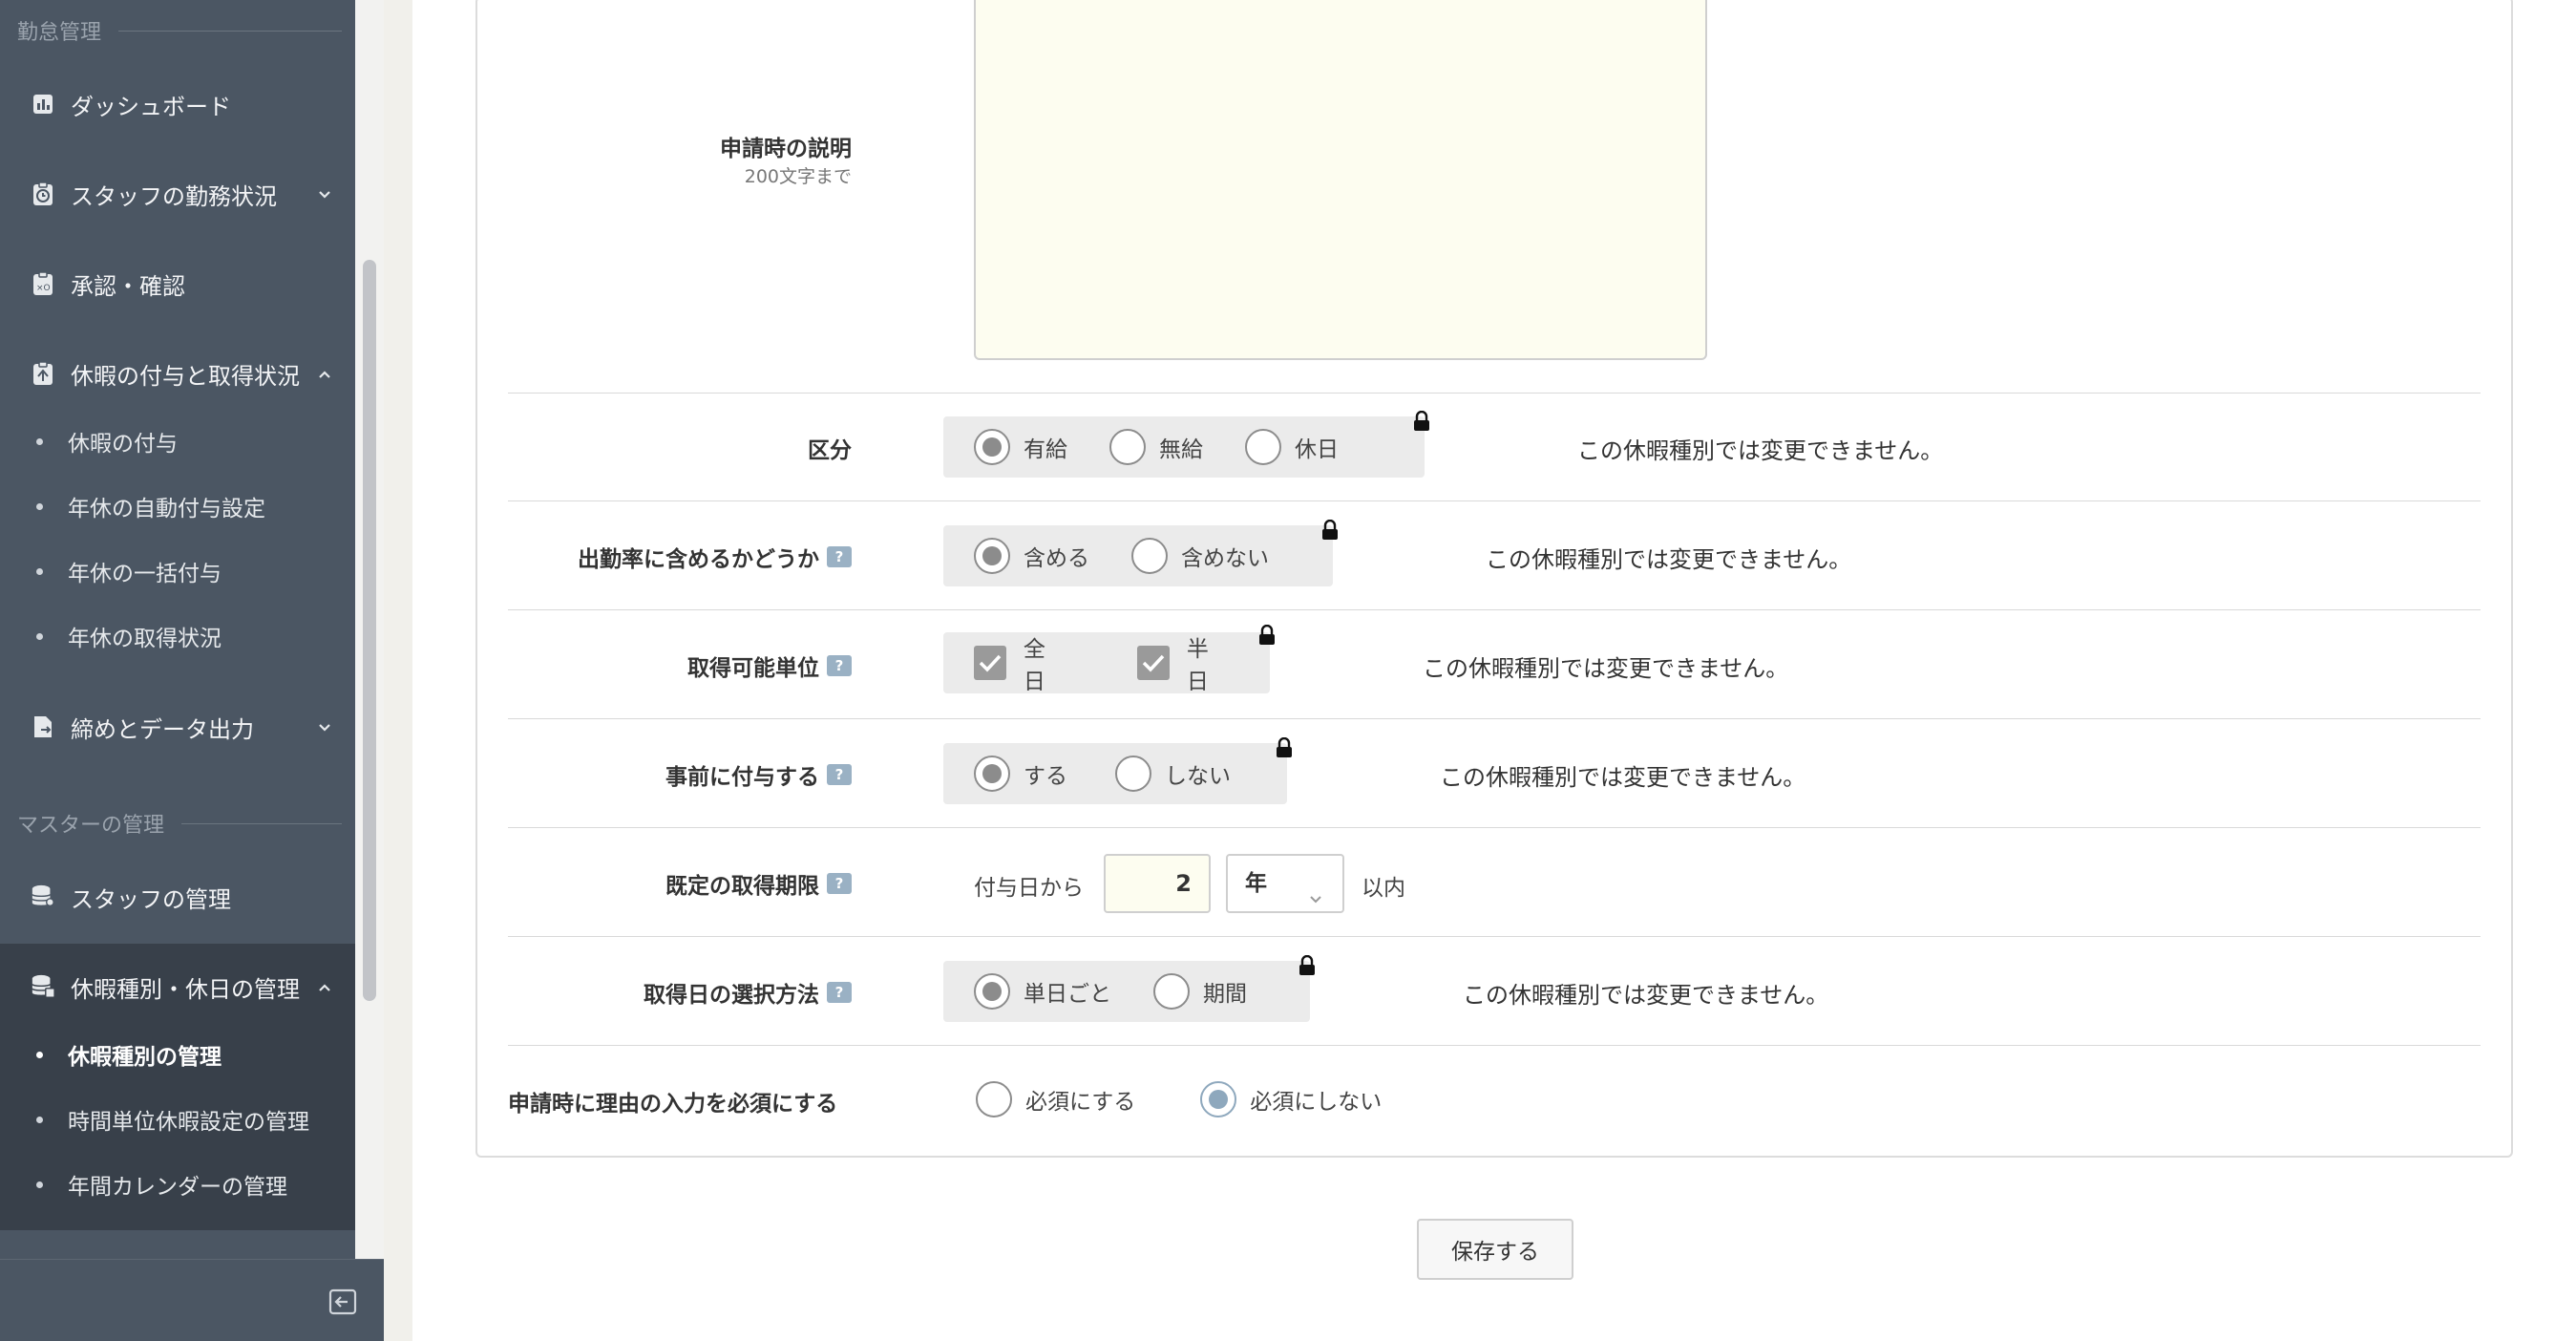 This screenshot has height=1341, width=2576. Describe the element at coordinates (715, 557) in the screenshot. I see `attendance-rate-label: 出勤率に含めるかどうか?` at that location.